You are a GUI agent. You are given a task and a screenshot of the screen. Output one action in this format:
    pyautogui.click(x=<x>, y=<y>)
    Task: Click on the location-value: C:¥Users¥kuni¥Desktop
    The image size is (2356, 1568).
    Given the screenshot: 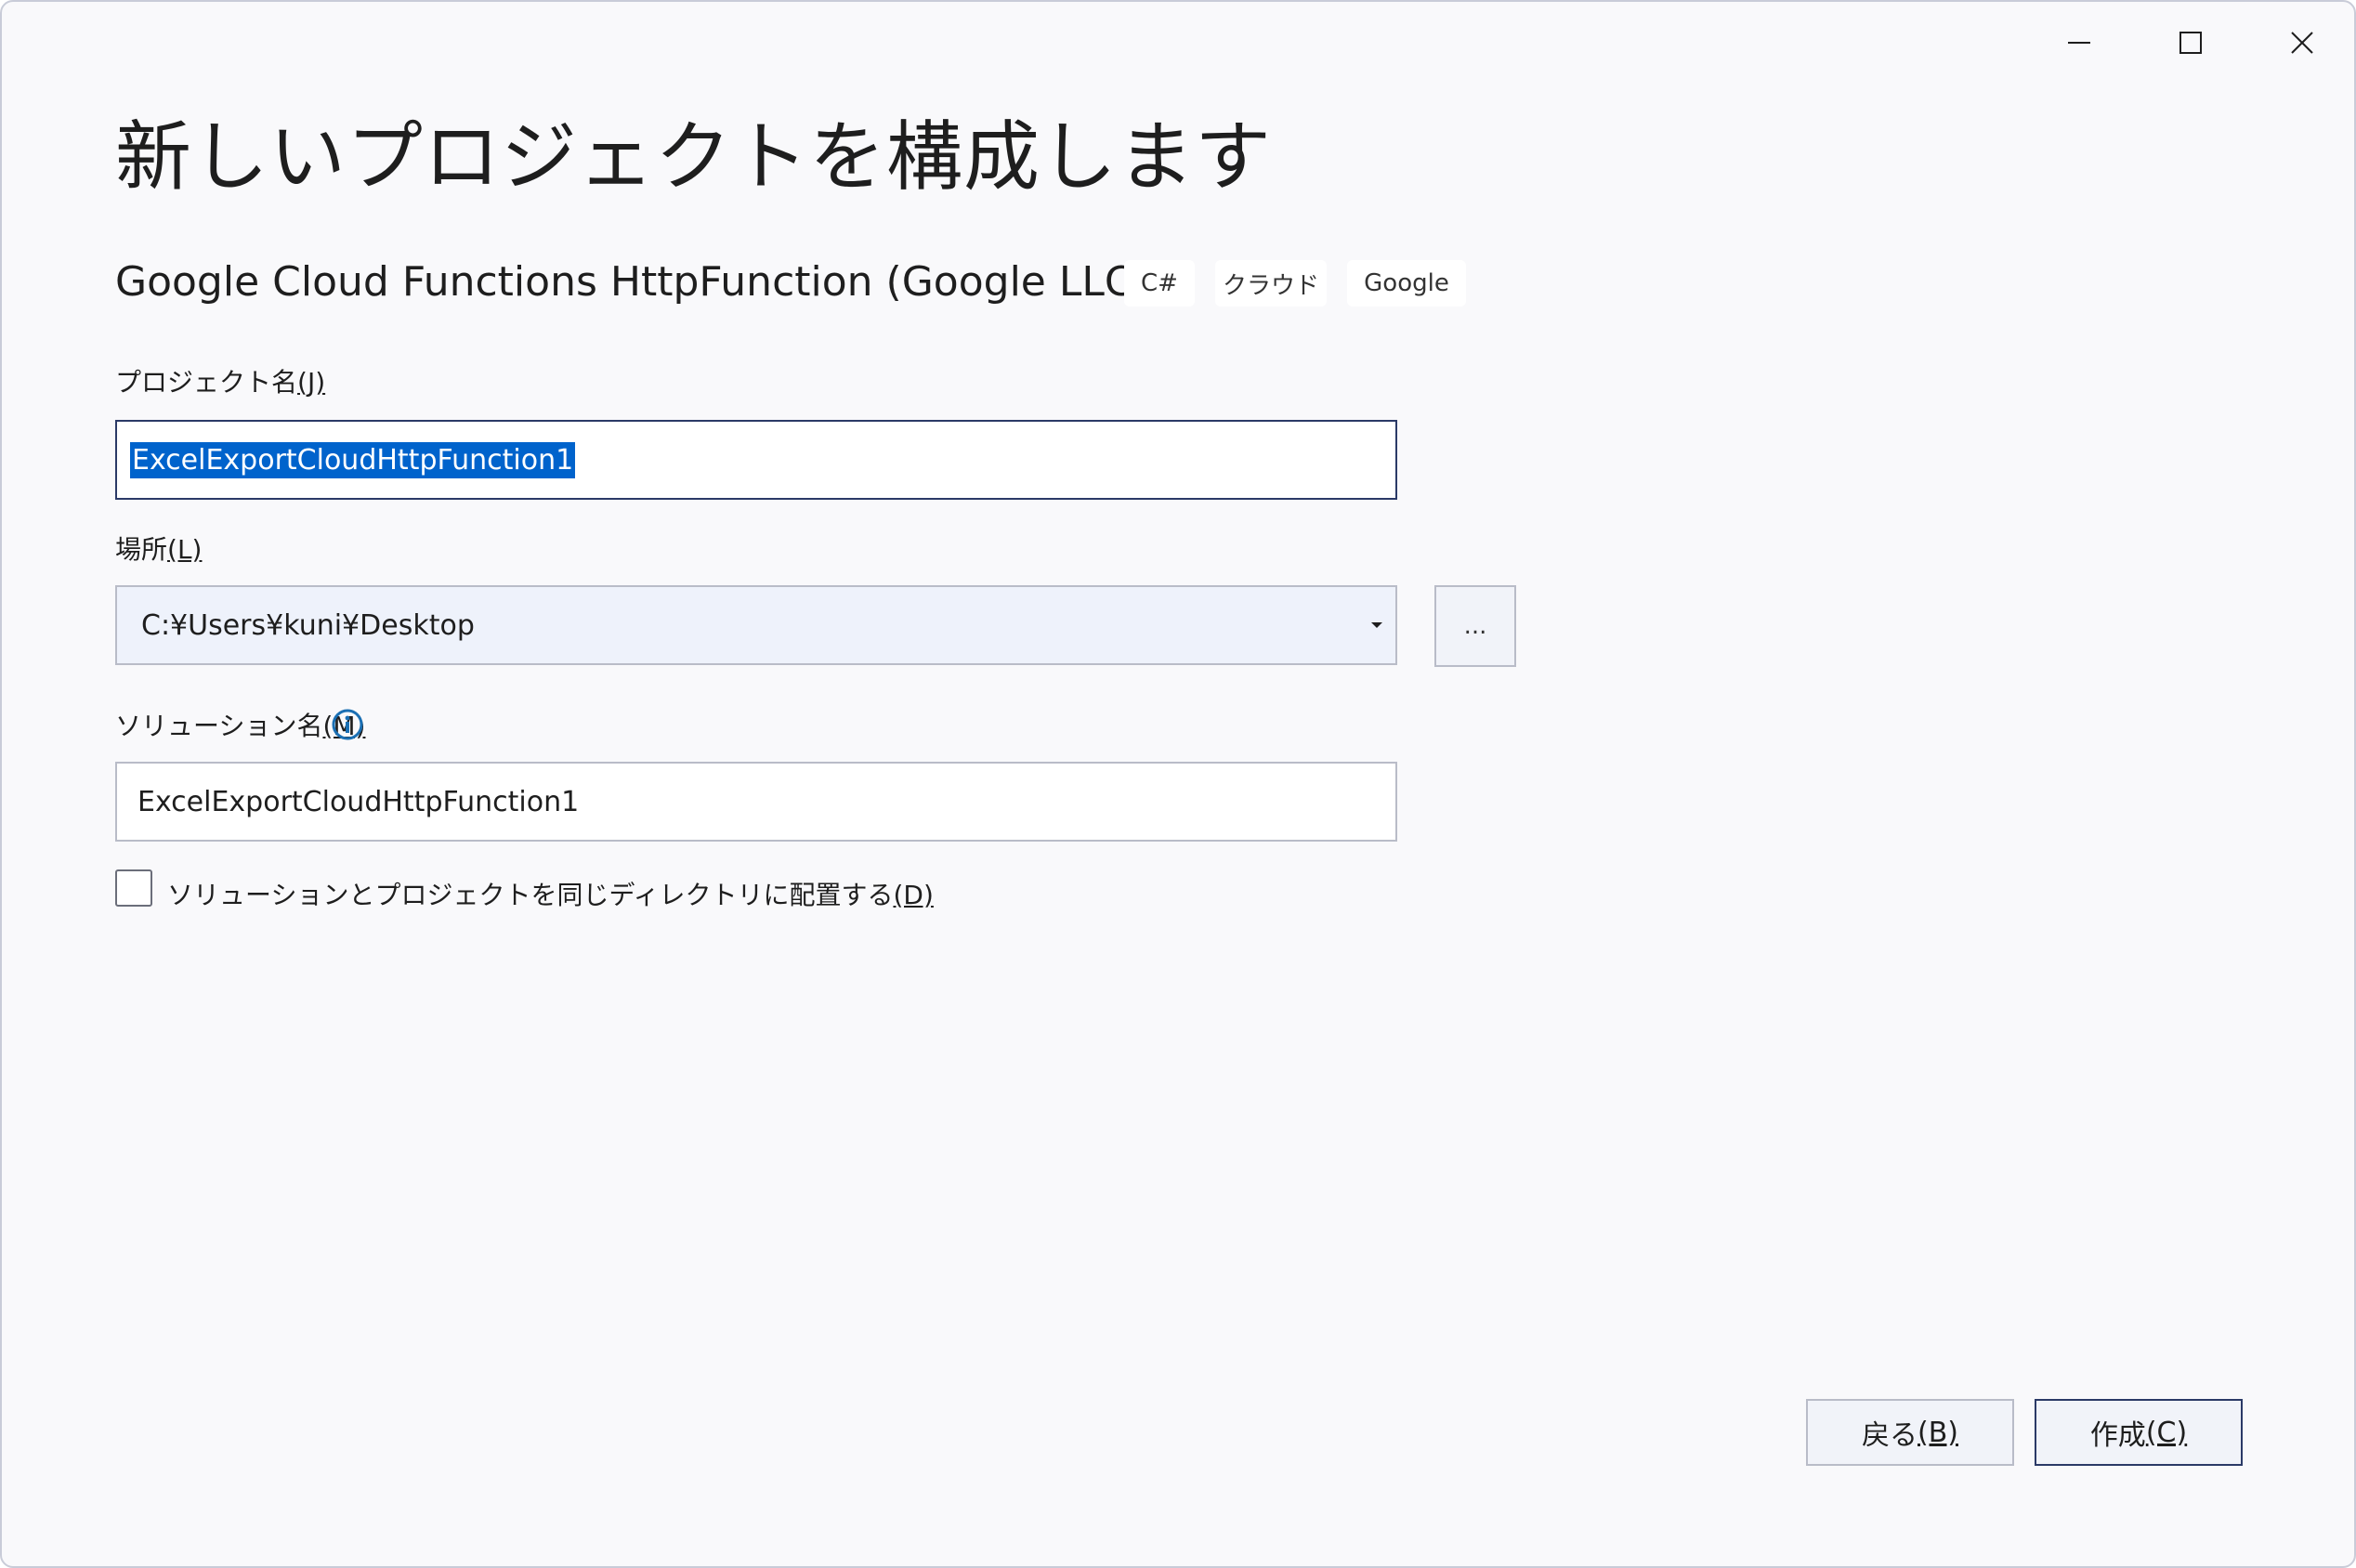 What is the action you would take?
    pyautogui.click(x=308, y=625)
    